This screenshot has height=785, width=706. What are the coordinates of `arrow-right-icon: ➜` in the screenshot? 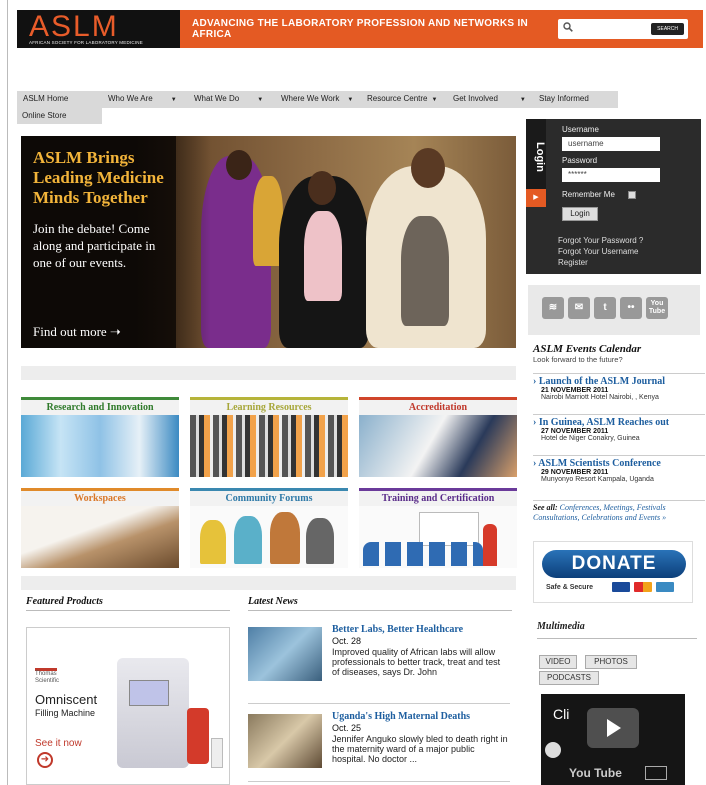 It's located at (45, 760).